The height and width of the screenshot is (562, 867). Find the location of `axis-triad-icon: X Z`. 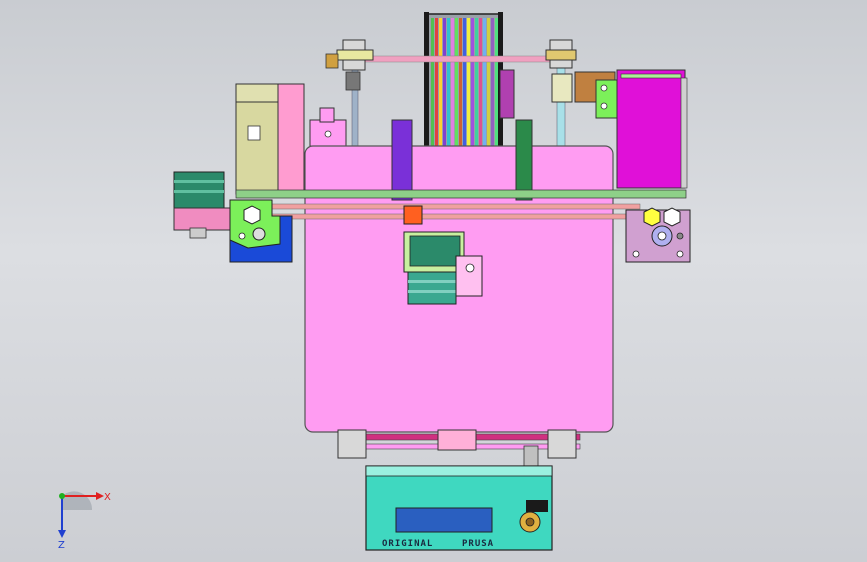

axis-triad-icon: X Z is located at coordinates (84, 521).